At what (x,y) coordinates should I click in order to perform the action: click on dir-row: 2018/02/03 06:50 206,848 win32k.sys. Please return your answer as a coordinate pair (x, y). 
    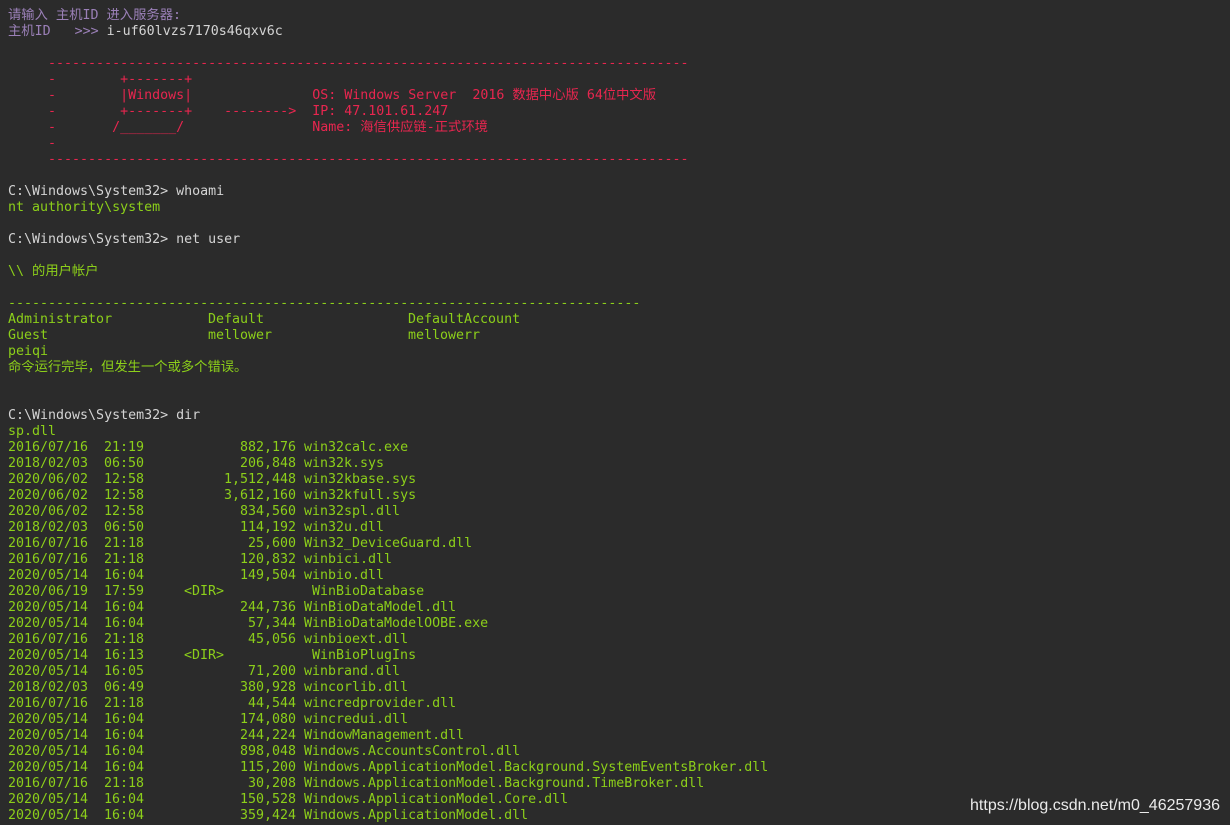
    Looking at the image, I should click on (619, 464).